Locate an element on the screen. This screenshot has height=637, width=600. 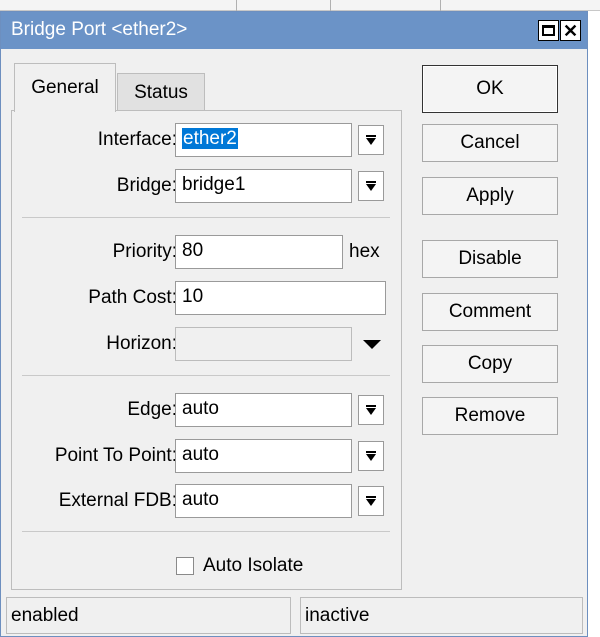
comment-button: Comment is located at coordinates (490, 312).